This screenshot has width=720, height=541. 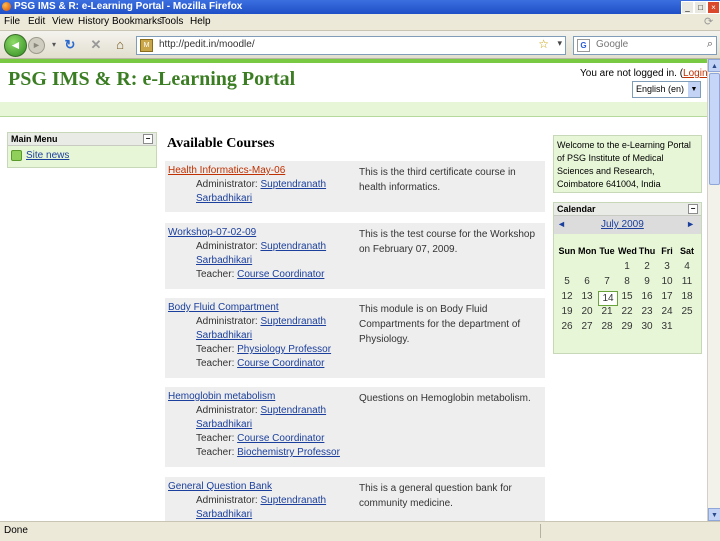 I want to click on site-favicon-icon: M, so click(x=146, y=45).